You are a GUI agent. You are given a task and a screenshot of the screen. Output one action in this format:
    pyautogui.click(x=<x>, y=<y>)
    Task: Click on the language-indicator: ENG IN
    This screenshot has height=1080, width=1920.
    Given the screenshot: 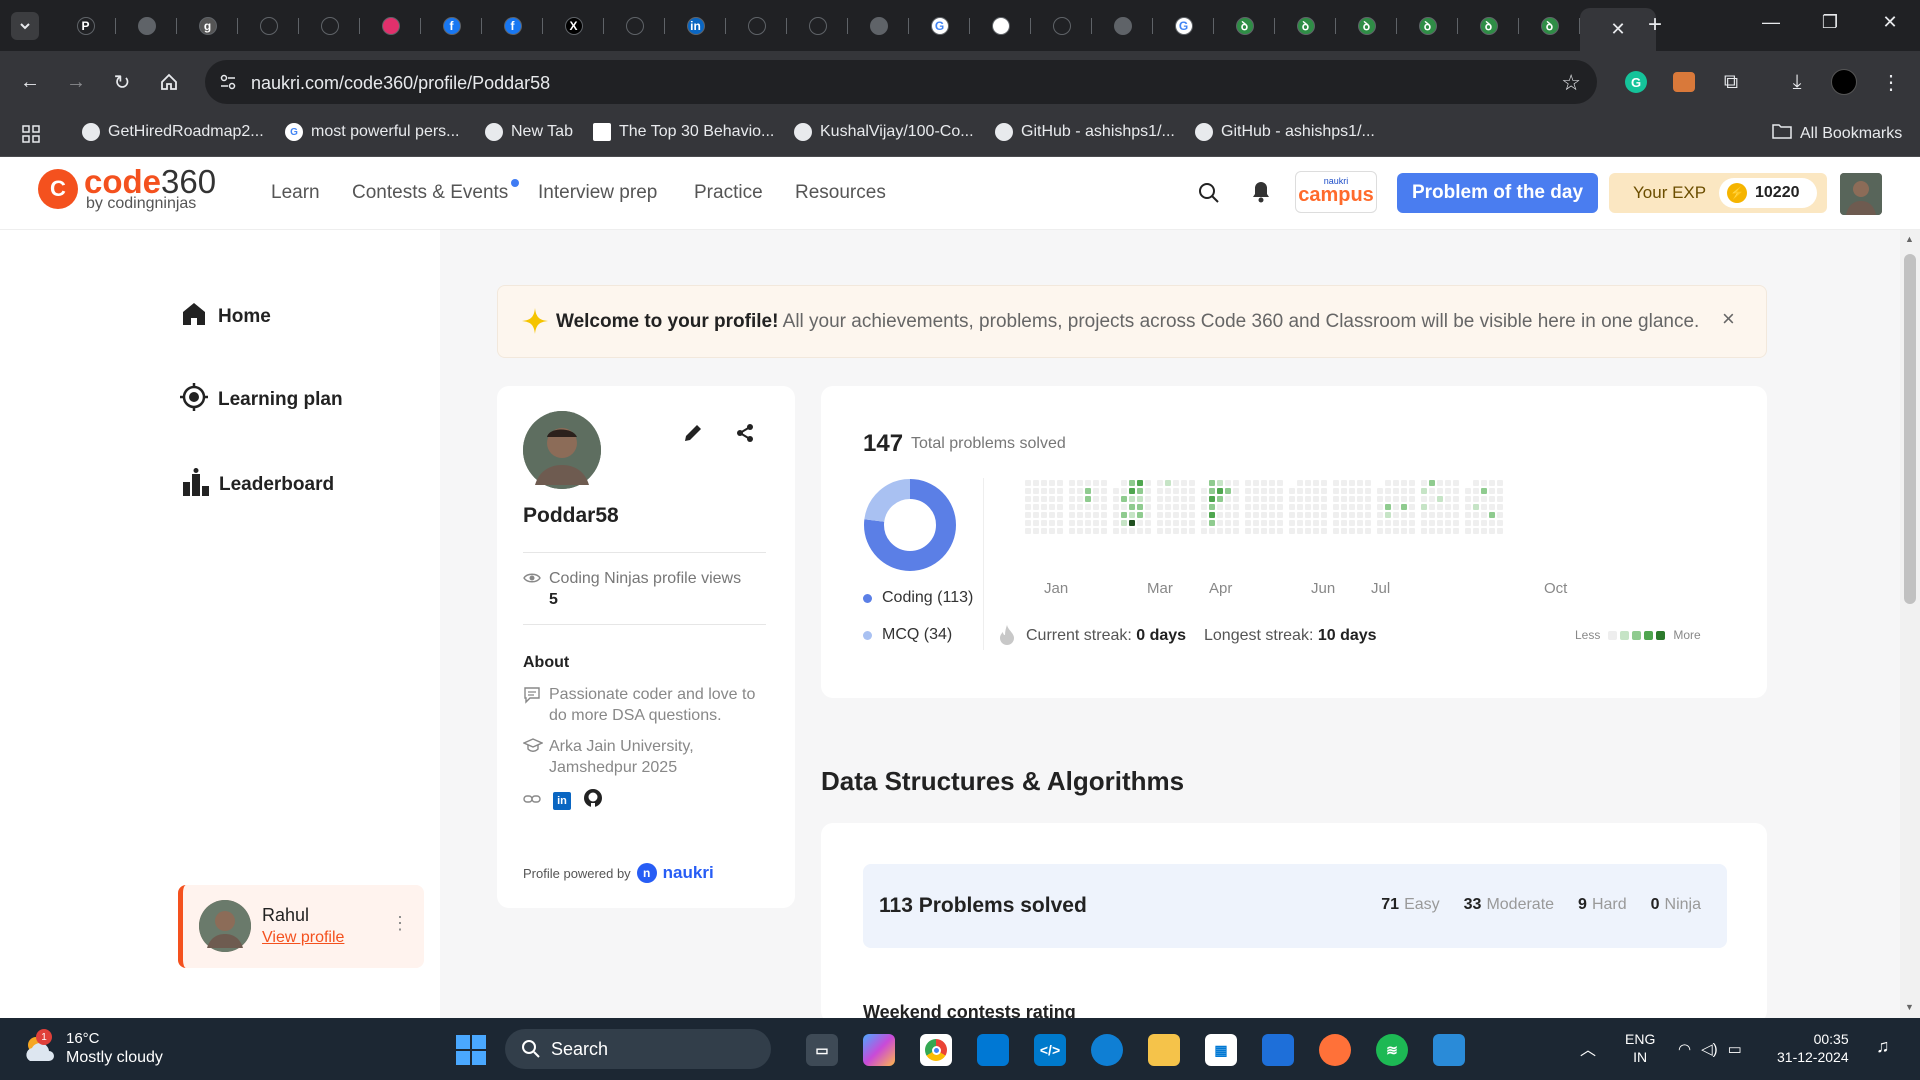 What is the action you would take?
    pyautogui.click(x=1640, y=1048)
    